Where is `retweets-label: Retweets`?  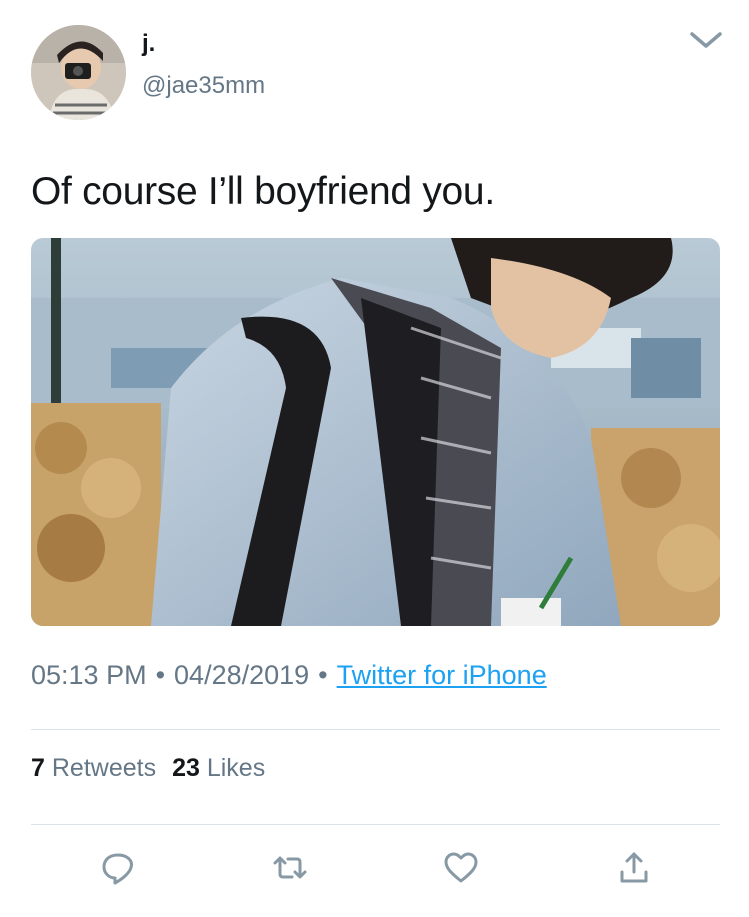
retweets-label: Retweets is located at coordinates (104, 768).